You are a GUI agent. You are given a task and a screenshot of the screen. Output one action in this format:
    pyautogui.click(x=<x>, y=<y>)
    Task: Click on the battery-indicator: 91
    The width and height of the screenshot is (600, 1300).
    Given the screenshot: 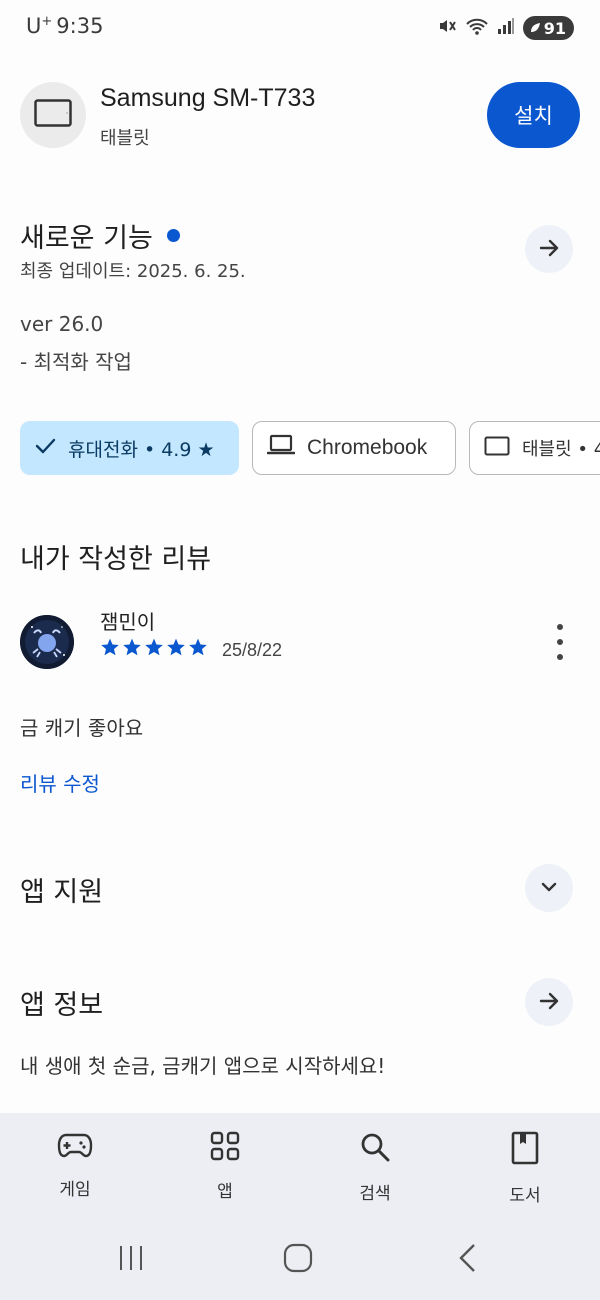 What is the action you would take?
    pyautogui.click(x=548, y=28)
    